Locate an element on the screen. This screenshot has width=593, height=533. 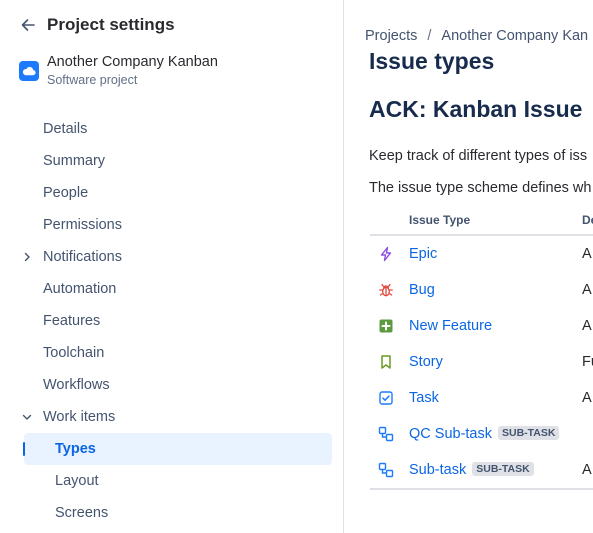
page-title: Issue types is located at coordinates (432, 61).